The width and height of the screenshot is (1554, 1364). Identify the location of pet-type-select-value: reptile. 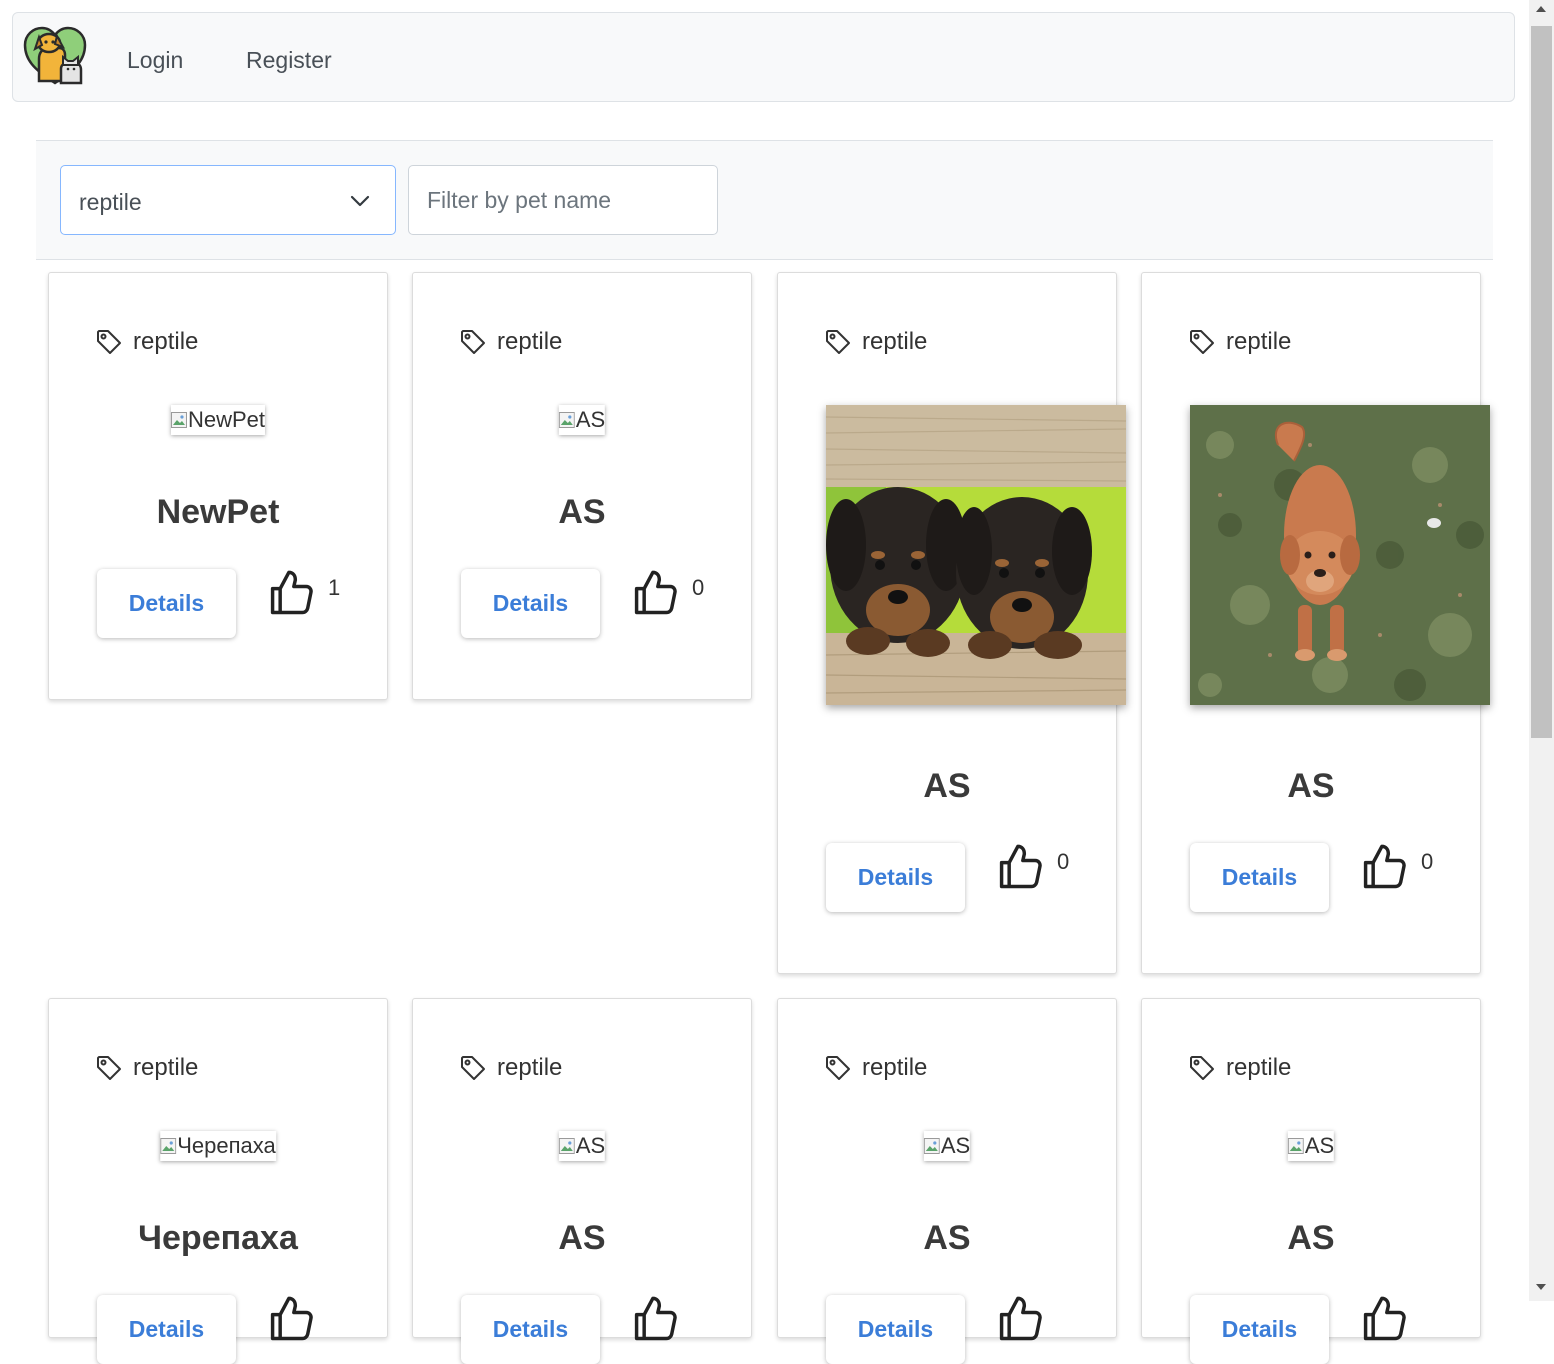
(110, 202).